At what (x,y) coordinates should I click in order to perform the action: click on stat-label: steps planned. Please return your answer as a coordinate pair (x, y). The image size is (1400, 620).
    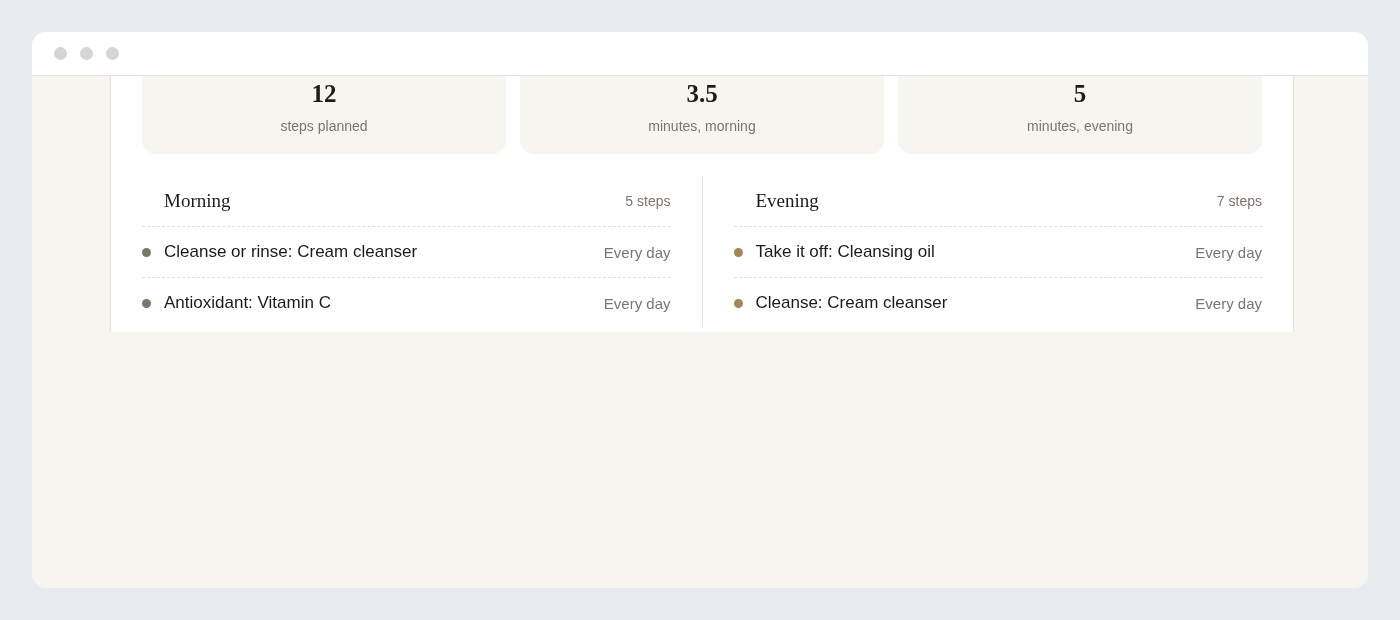
    Looking at the image, I should click on (324, 126).